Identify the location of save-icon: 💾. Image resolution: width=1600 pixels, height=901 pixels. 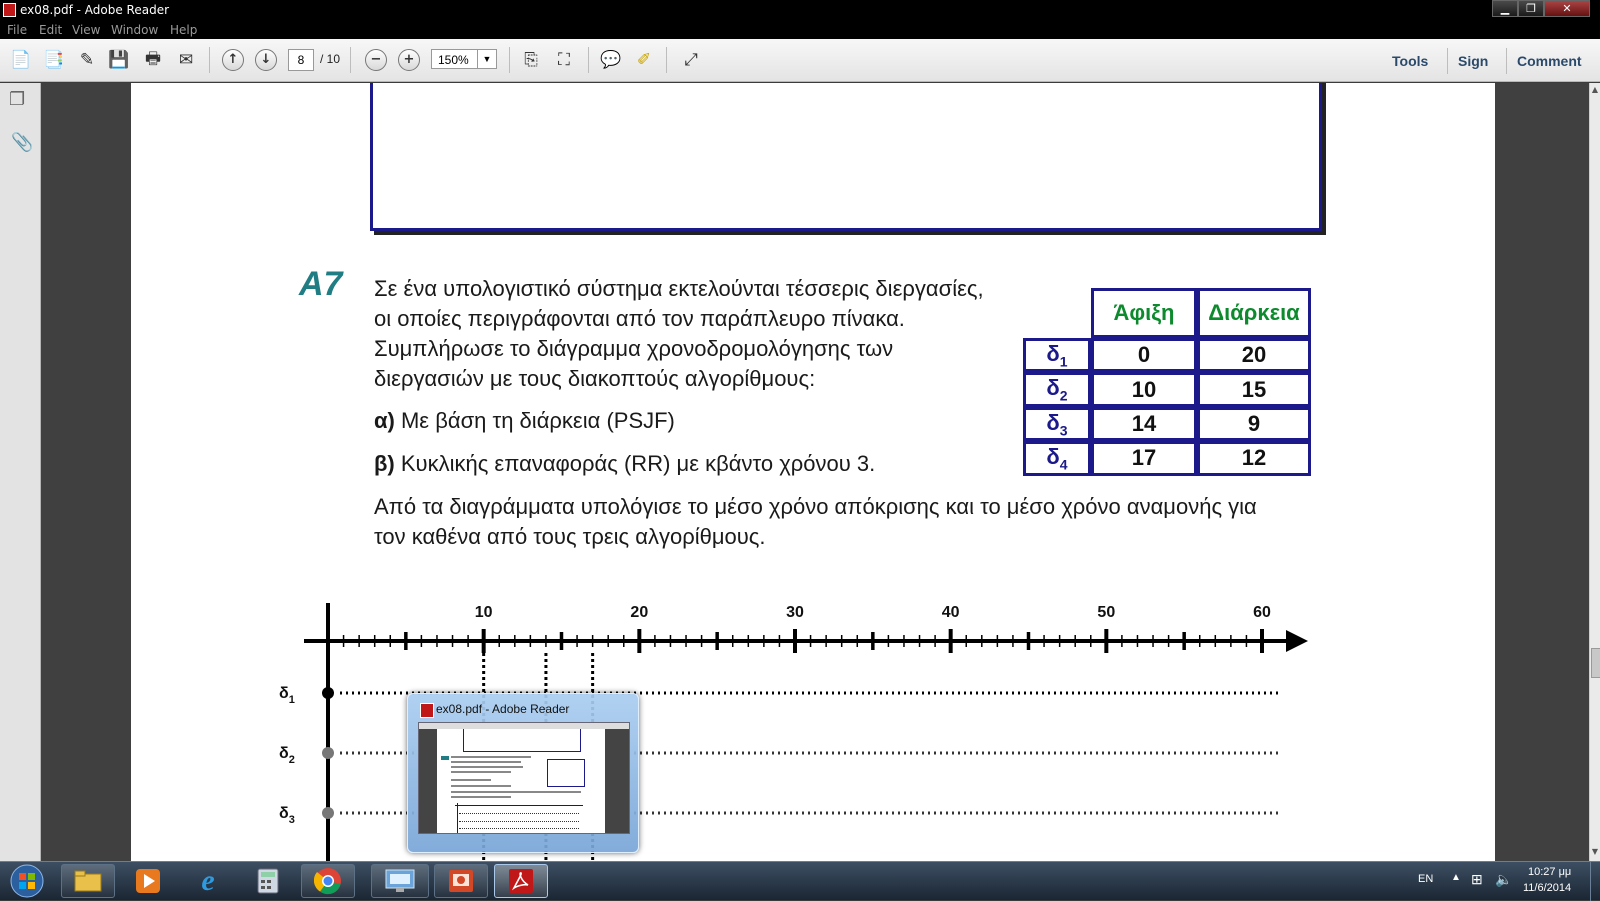
(119, 60).